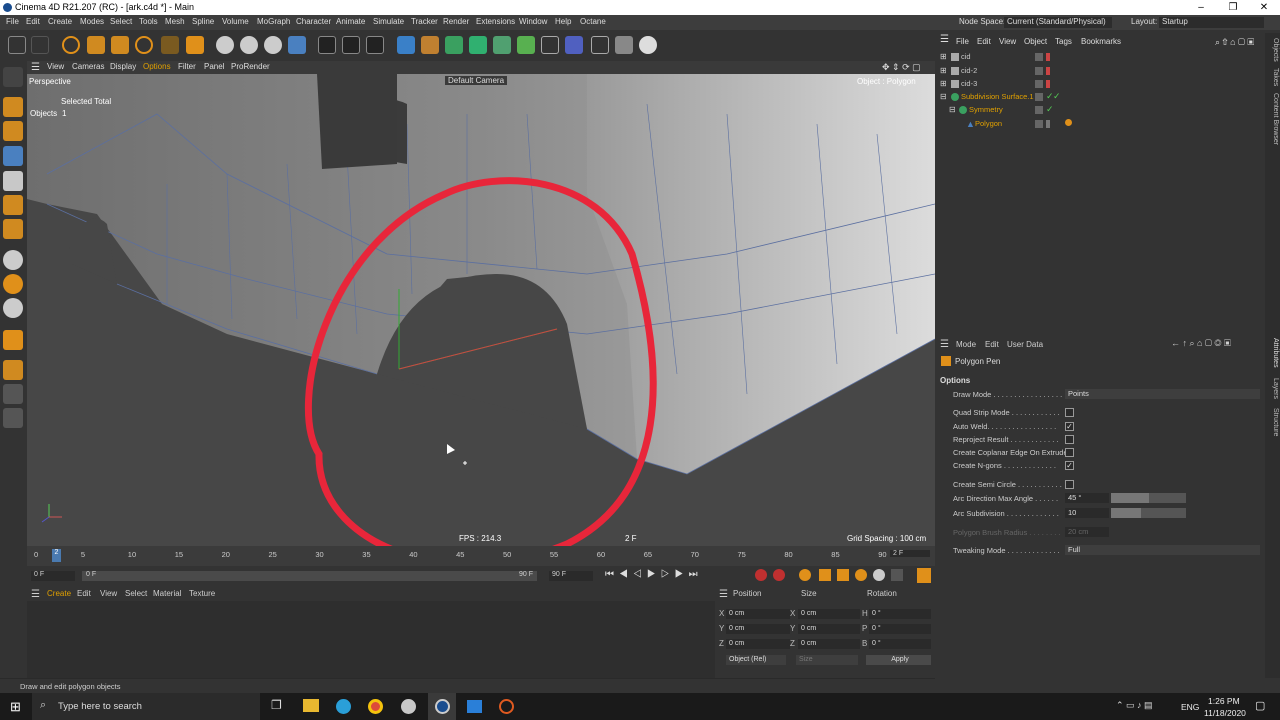 This screenshot has width=1280, height=720. What do you see at coordinates (327, 45) in the screenshot?
I see `render-view-icon` at bounding box center [327, 45].